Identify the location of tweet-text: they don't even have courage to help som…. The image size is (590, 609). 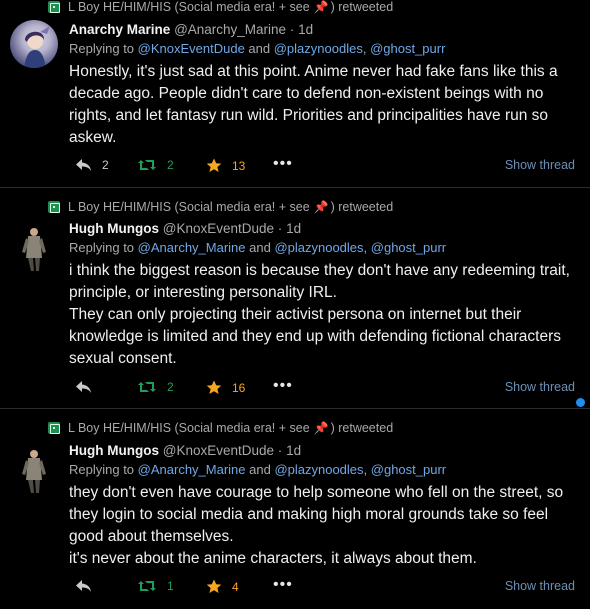
(324, 526).